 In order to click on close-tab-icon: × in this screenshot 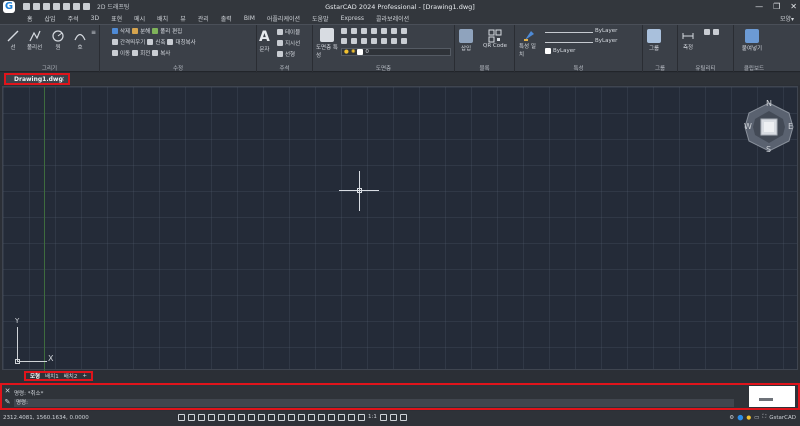, I will do `click(62, 79)`.